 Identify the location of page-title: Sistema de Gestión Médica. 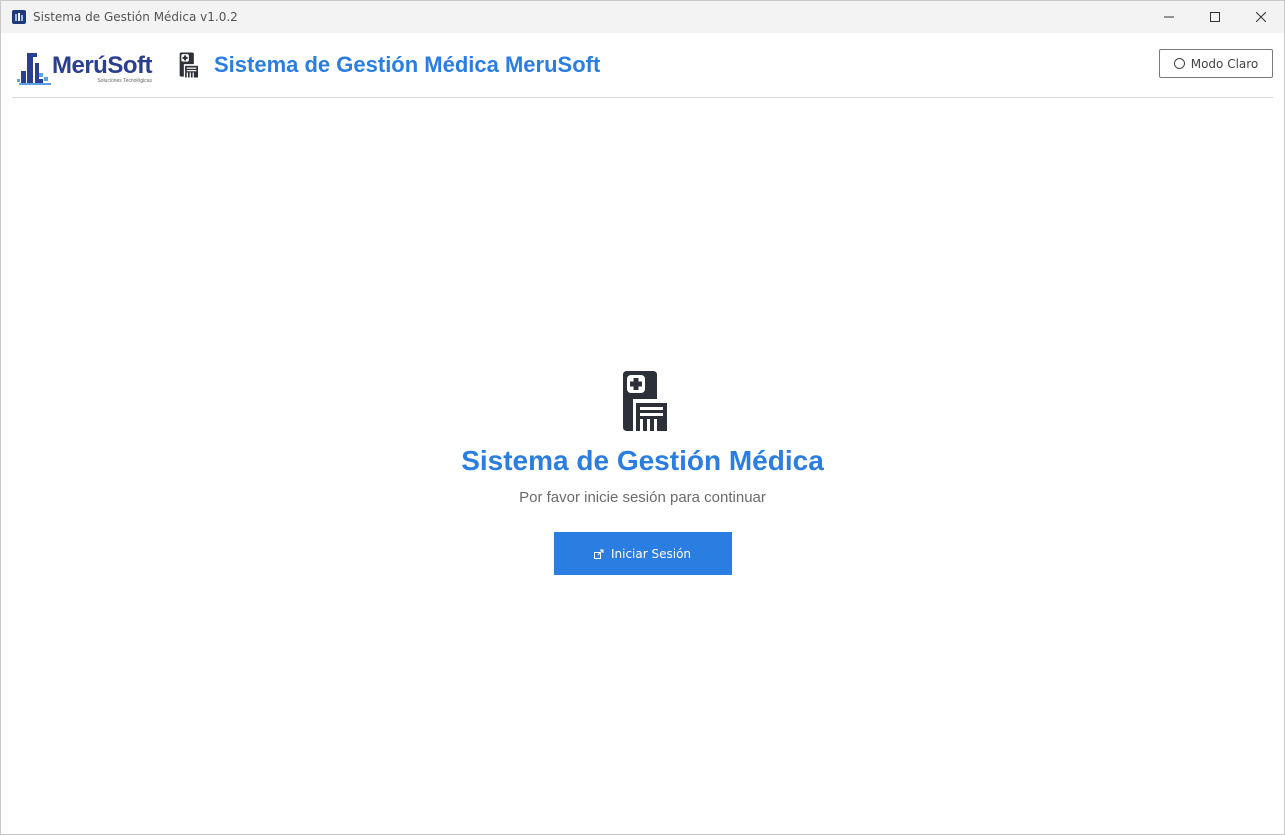
(642, 460).